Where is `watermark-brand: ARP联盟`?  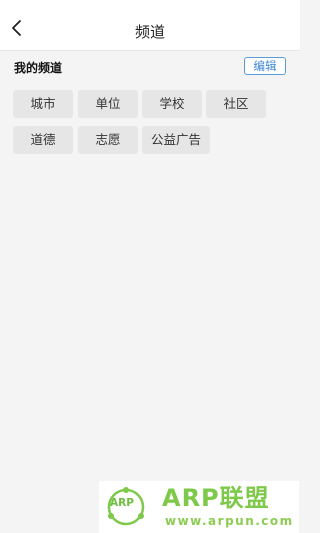 watermark-brand: ARP联盟 is located at coordinates (216, 498).